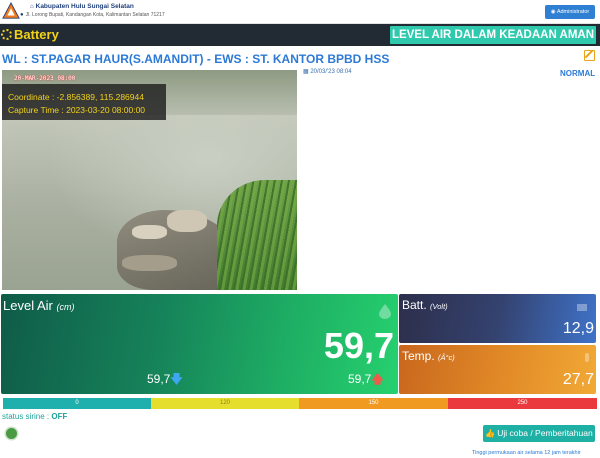  What do you see at coordinates (6, 34) in the screenshot?
I see `spinner-icon` at bounding box center [6, 34].